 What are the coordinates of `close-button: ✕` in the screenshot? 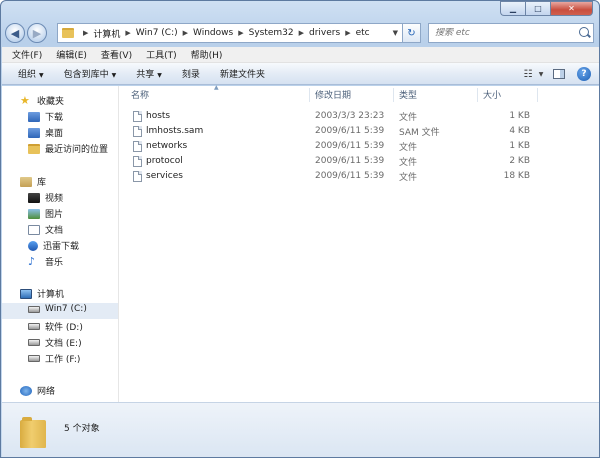 It's located at (571, 8).